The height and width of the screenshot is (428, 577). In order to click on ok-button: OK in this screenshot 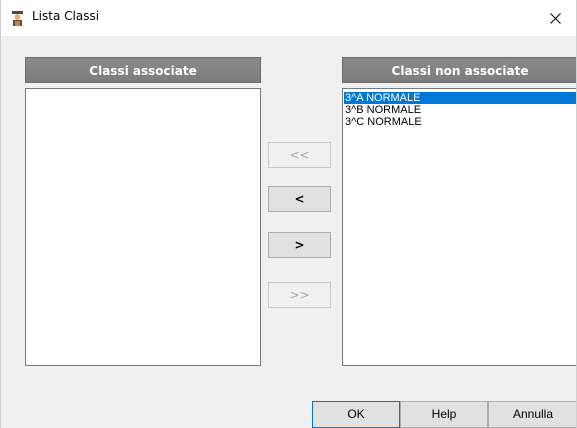, I will do `click(356, 414)`.